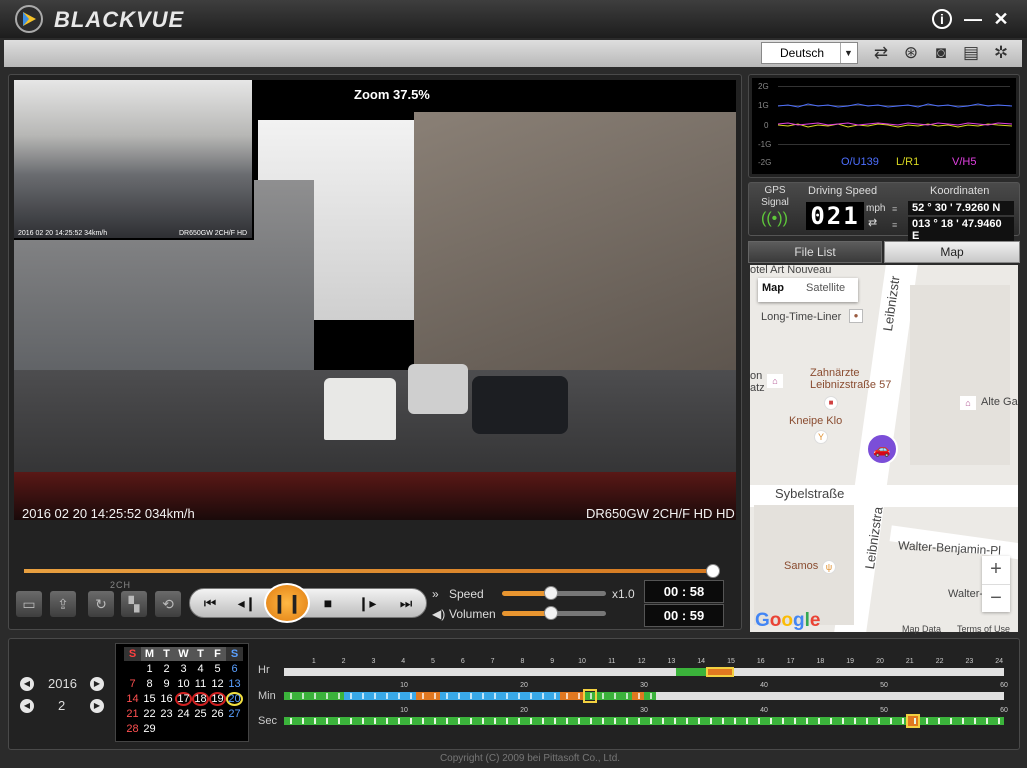  I want to click on flip-button: ⟲, so click(168, 604).